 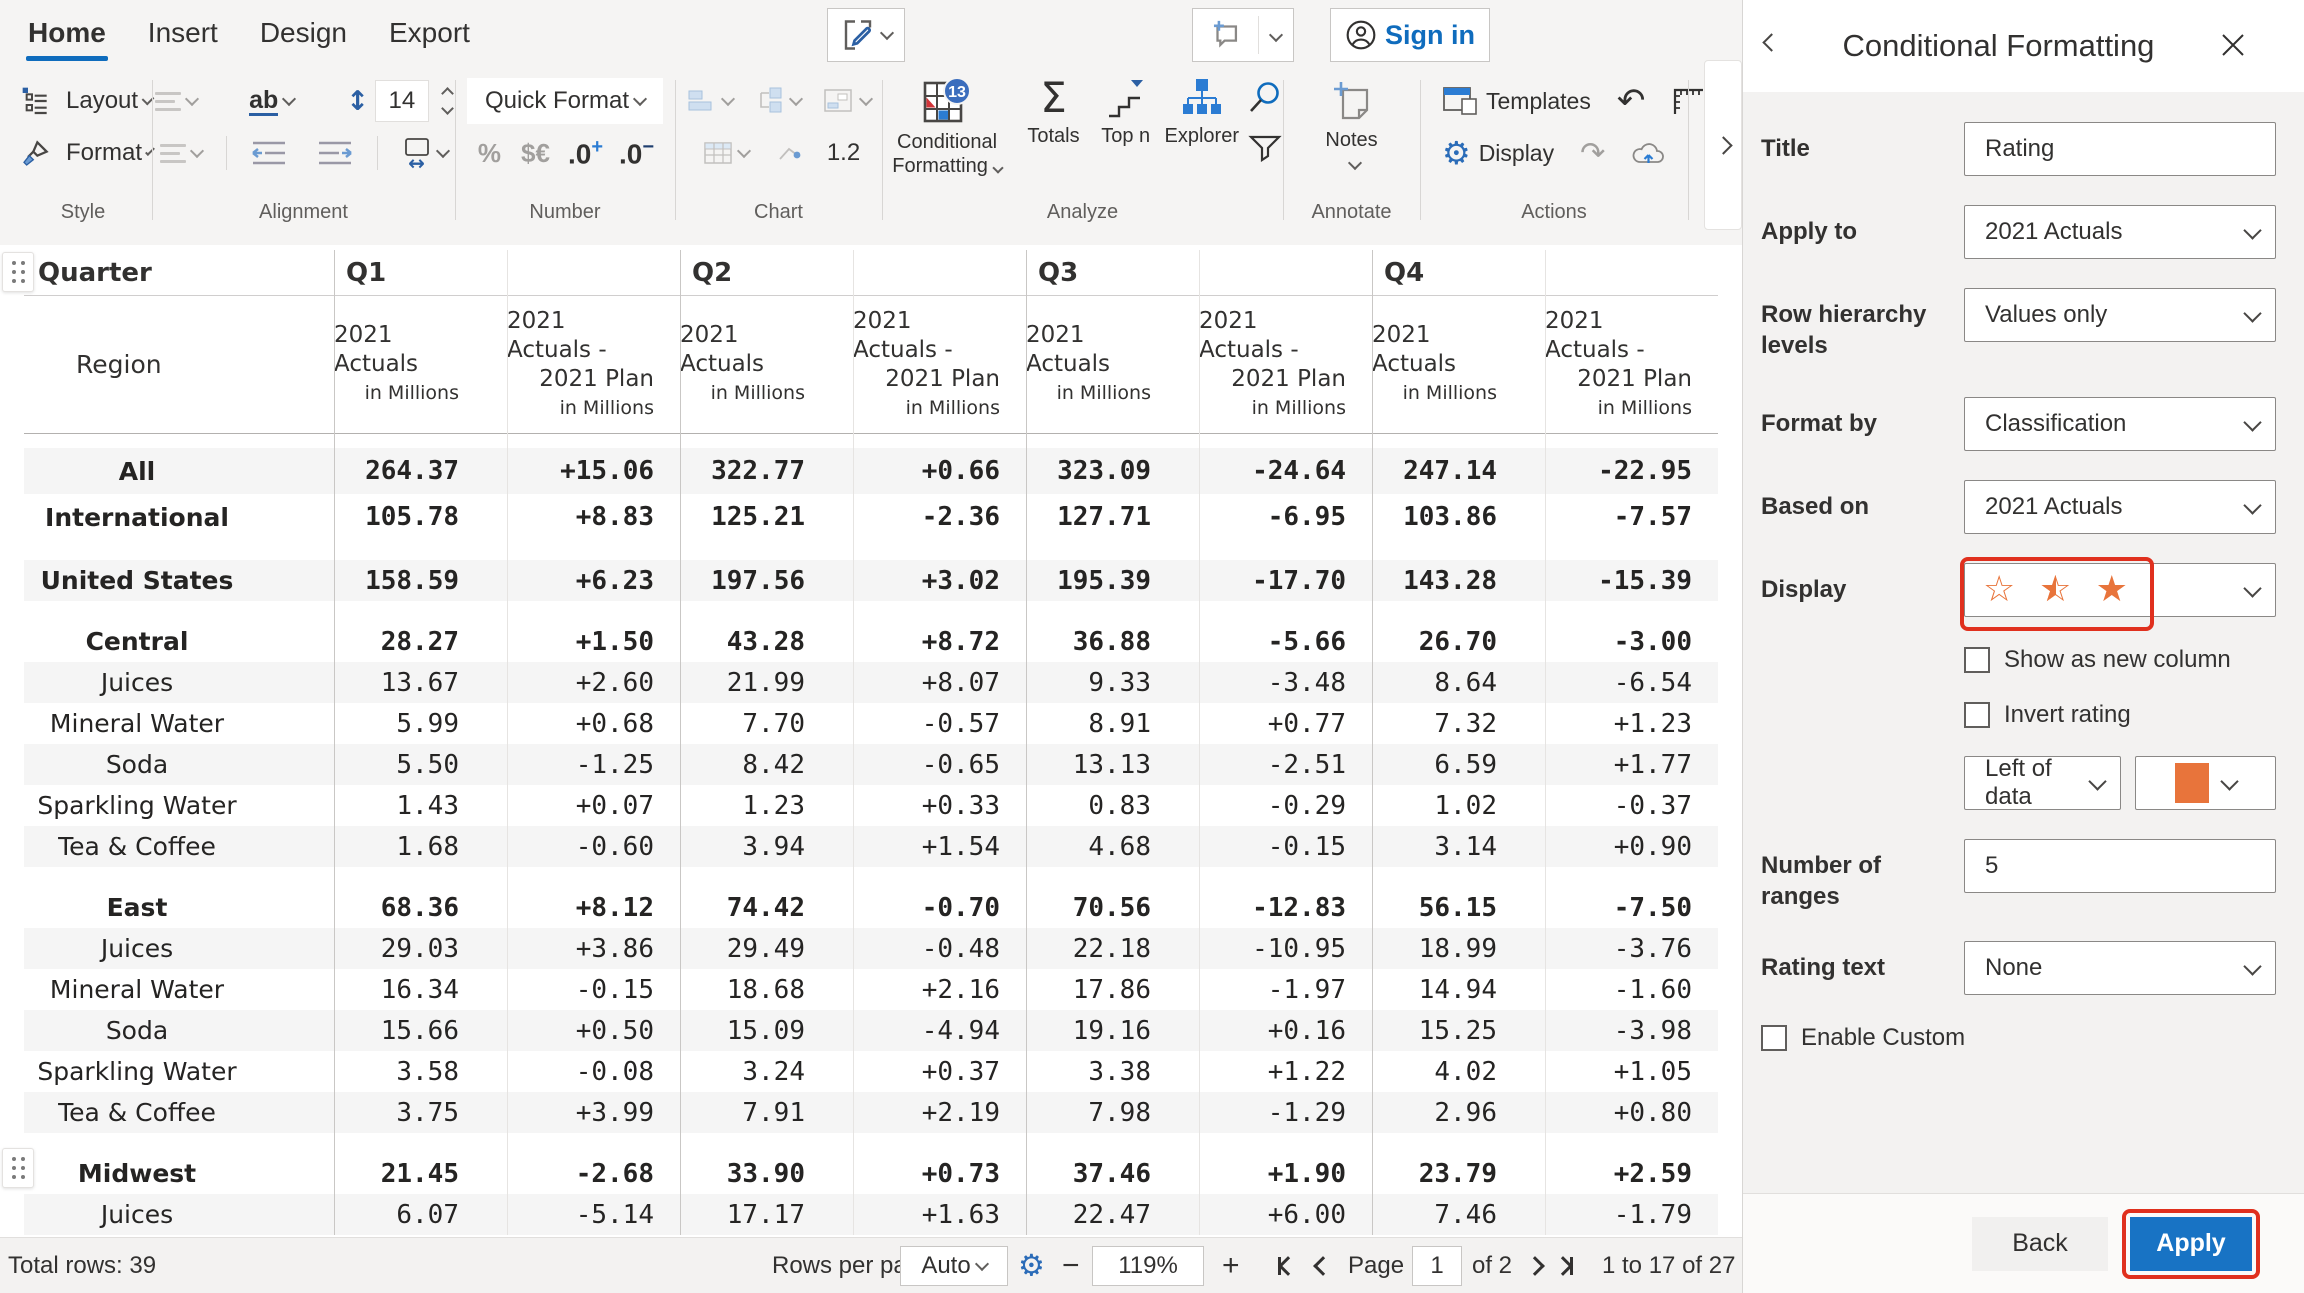 What do you see at coordinates (269, 153) in the screenshot?
I see `outdent-button` at bounding box center [269, 153].